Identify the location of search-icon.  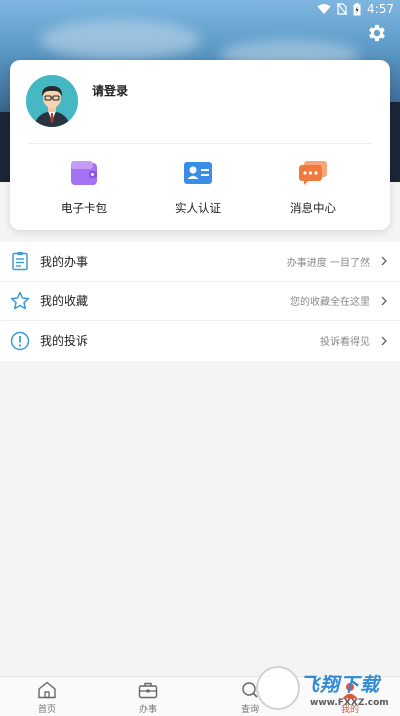
(250, 690).